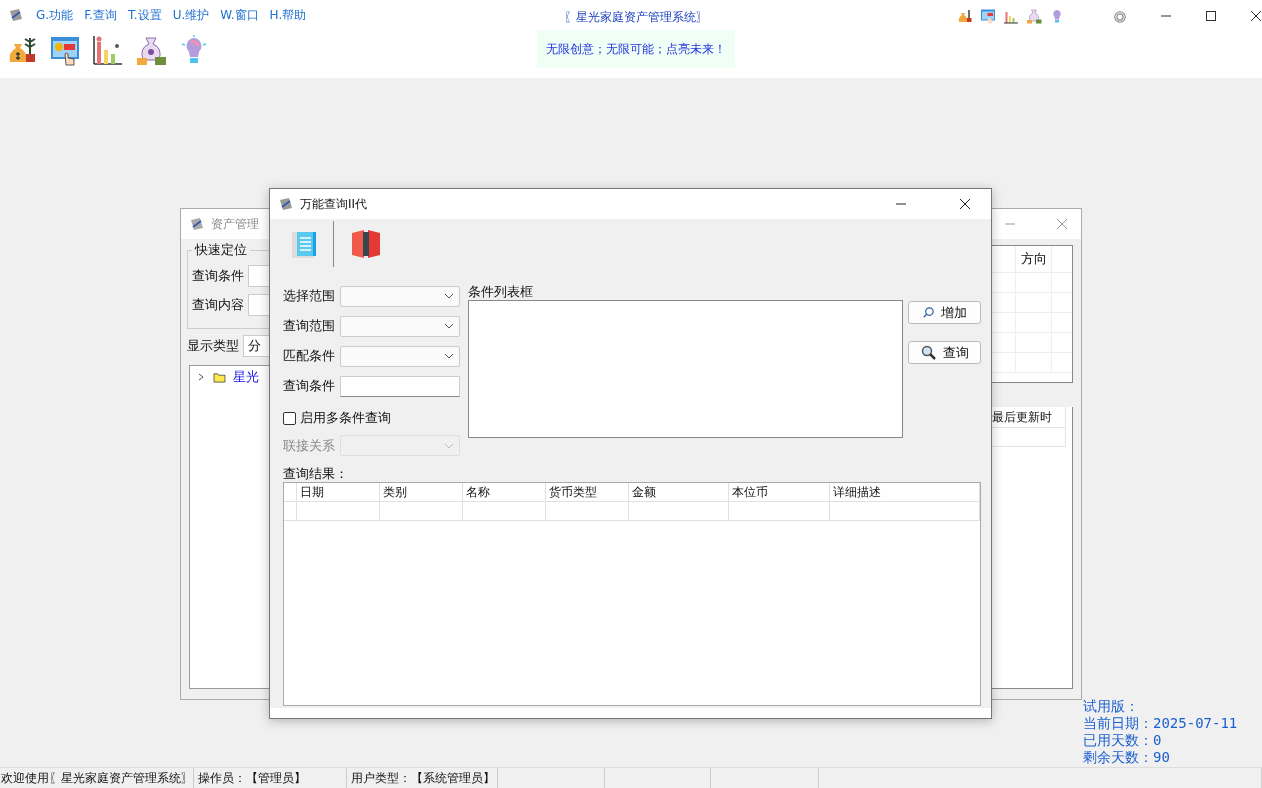 This screenshot has height=788, width=1262. I want to click on tree-item: 星光, so click(246, 377).